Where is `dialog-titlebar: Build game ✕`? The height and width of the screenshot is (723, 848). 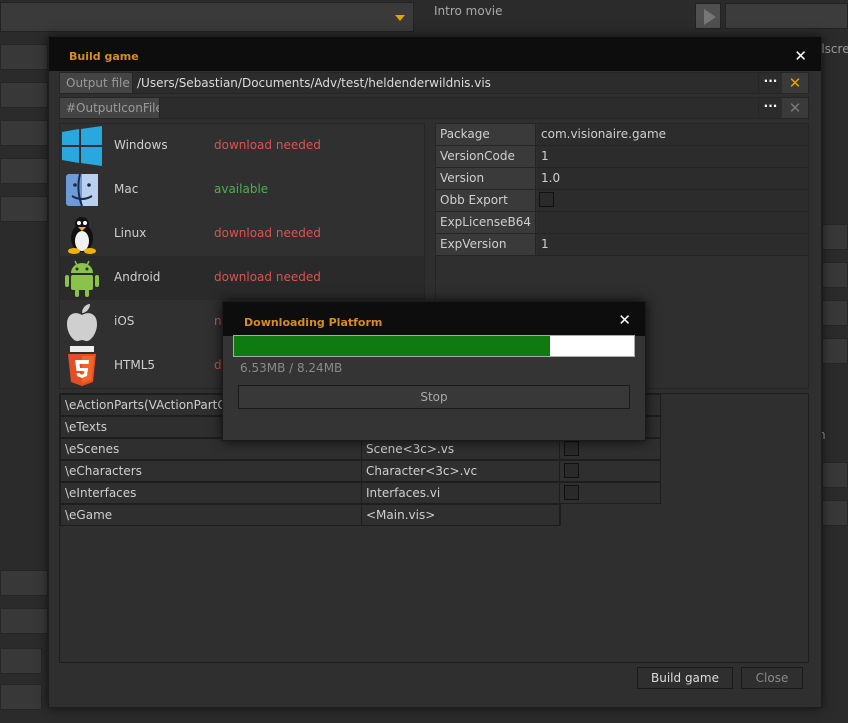
dialog-titlebar: Build game ✕ is located at coordinates (435, 54).